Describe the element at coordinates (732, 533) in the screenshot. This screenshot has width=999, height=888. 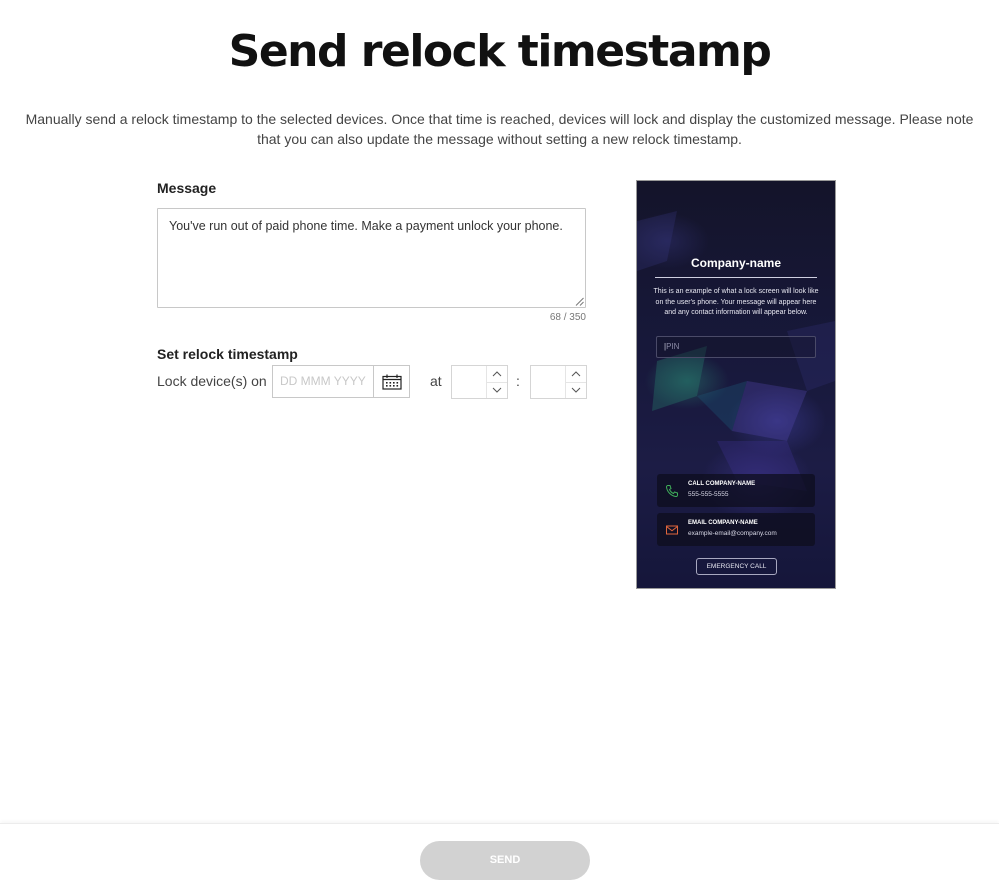
I see `preview-email-address: example-email@company.com` at that location.